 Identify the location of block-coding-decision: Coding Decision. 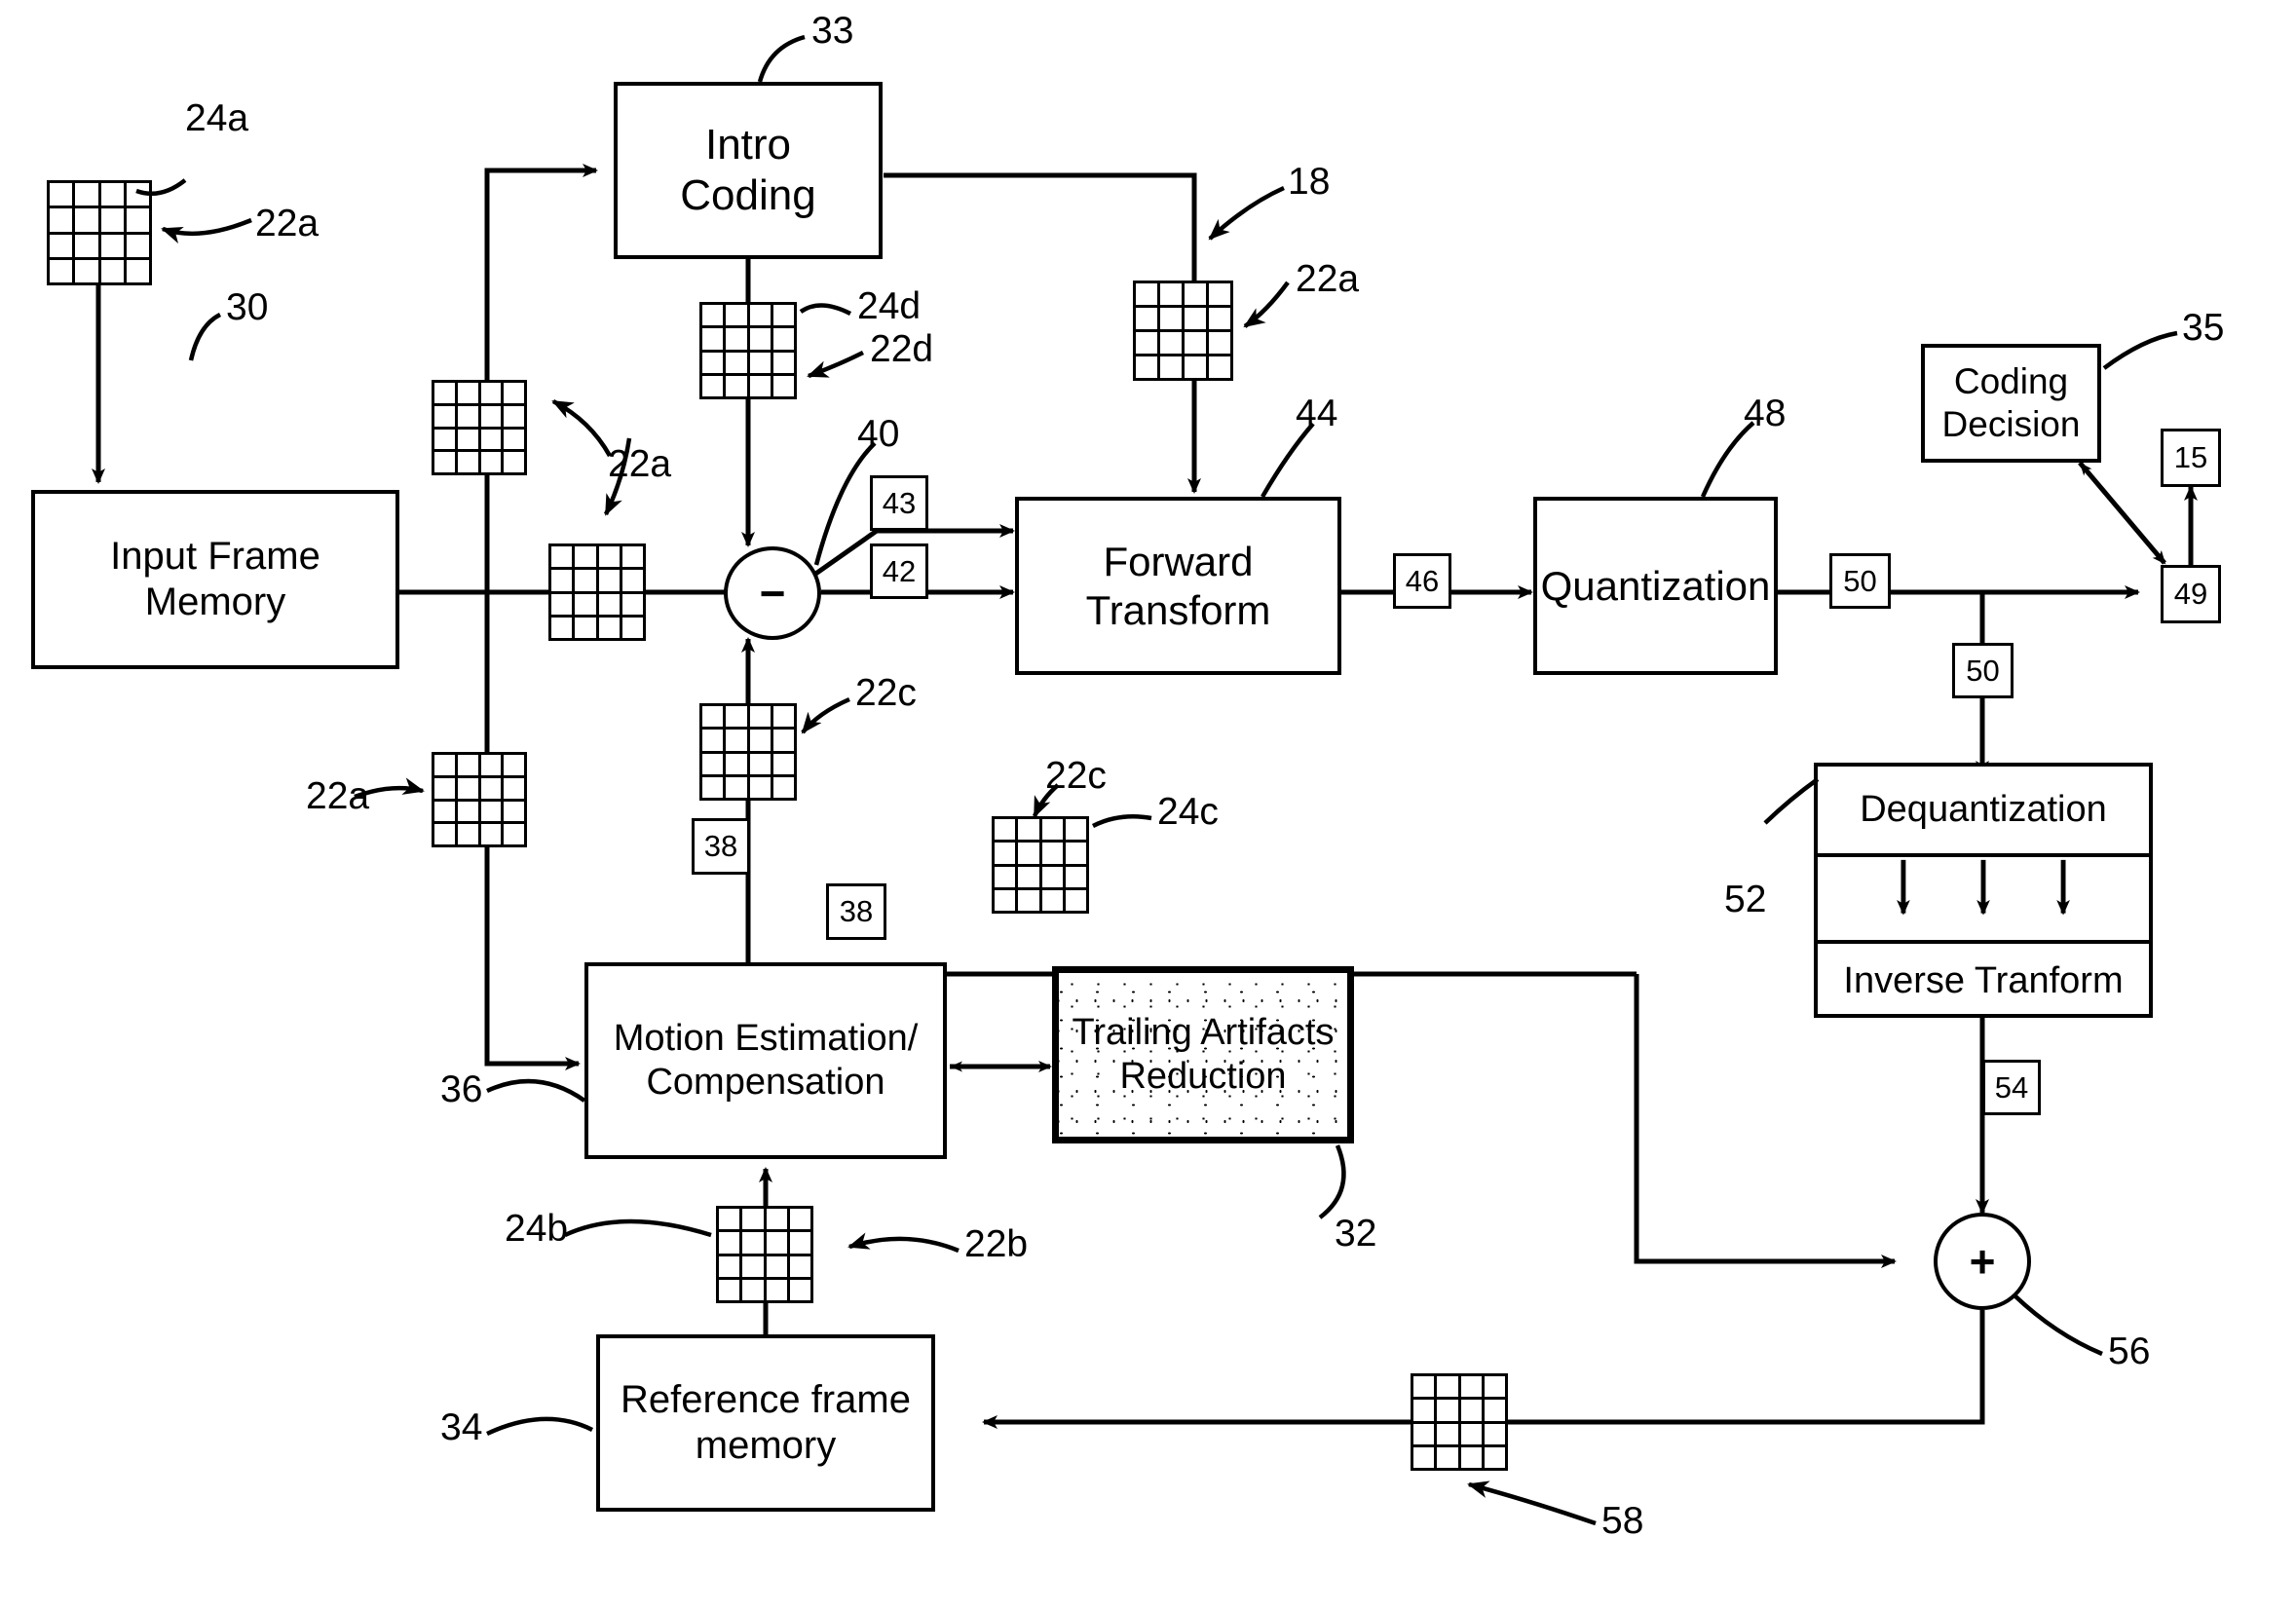
(2011, 403).